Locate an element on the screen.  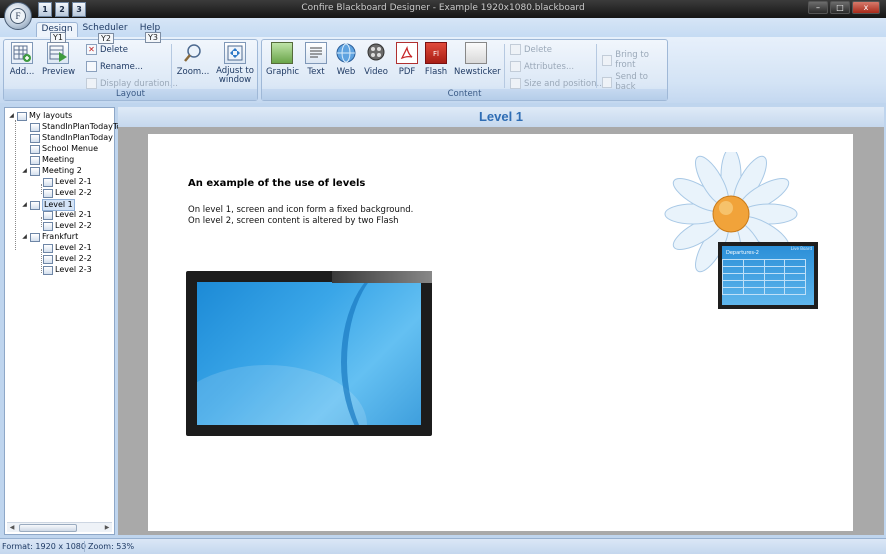
departure-board-graphic: Departures-2 Live Board is located at coordinates (768, 275).